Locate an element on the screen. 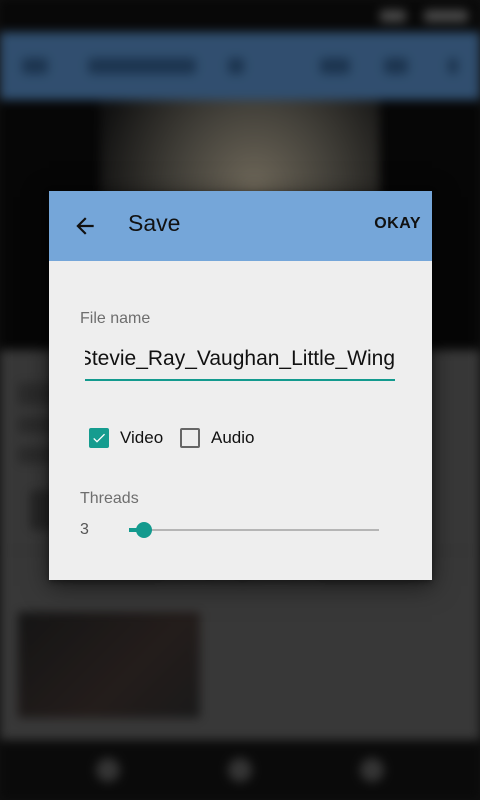  video-label: Video is located at coordinates (142, 437).